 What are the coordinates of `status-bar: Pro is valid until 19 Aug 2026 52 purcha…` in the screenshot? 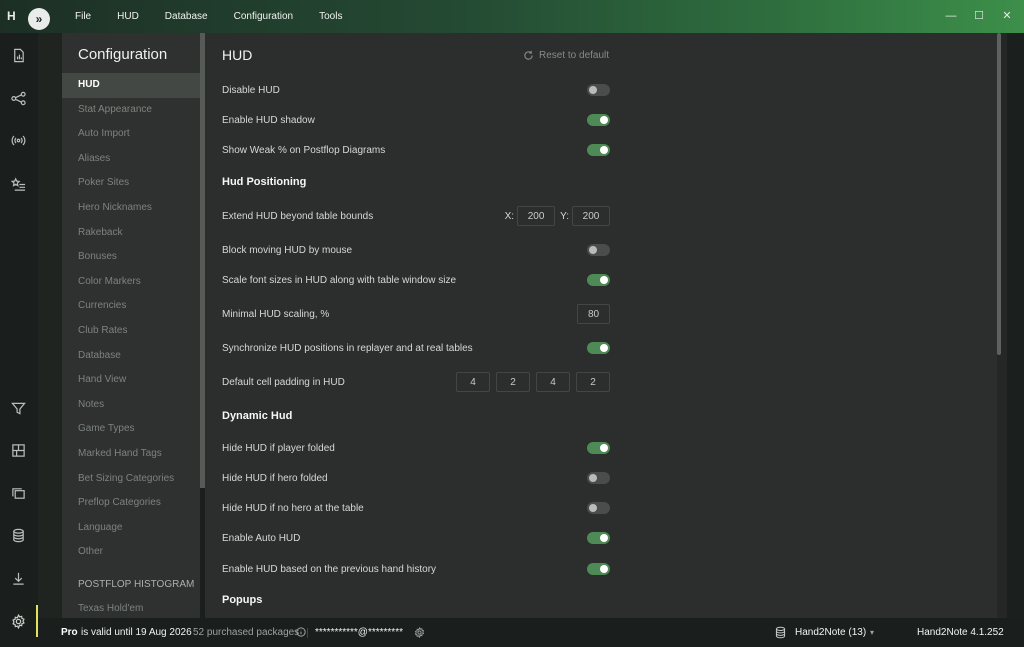 It's located at (531, 632).